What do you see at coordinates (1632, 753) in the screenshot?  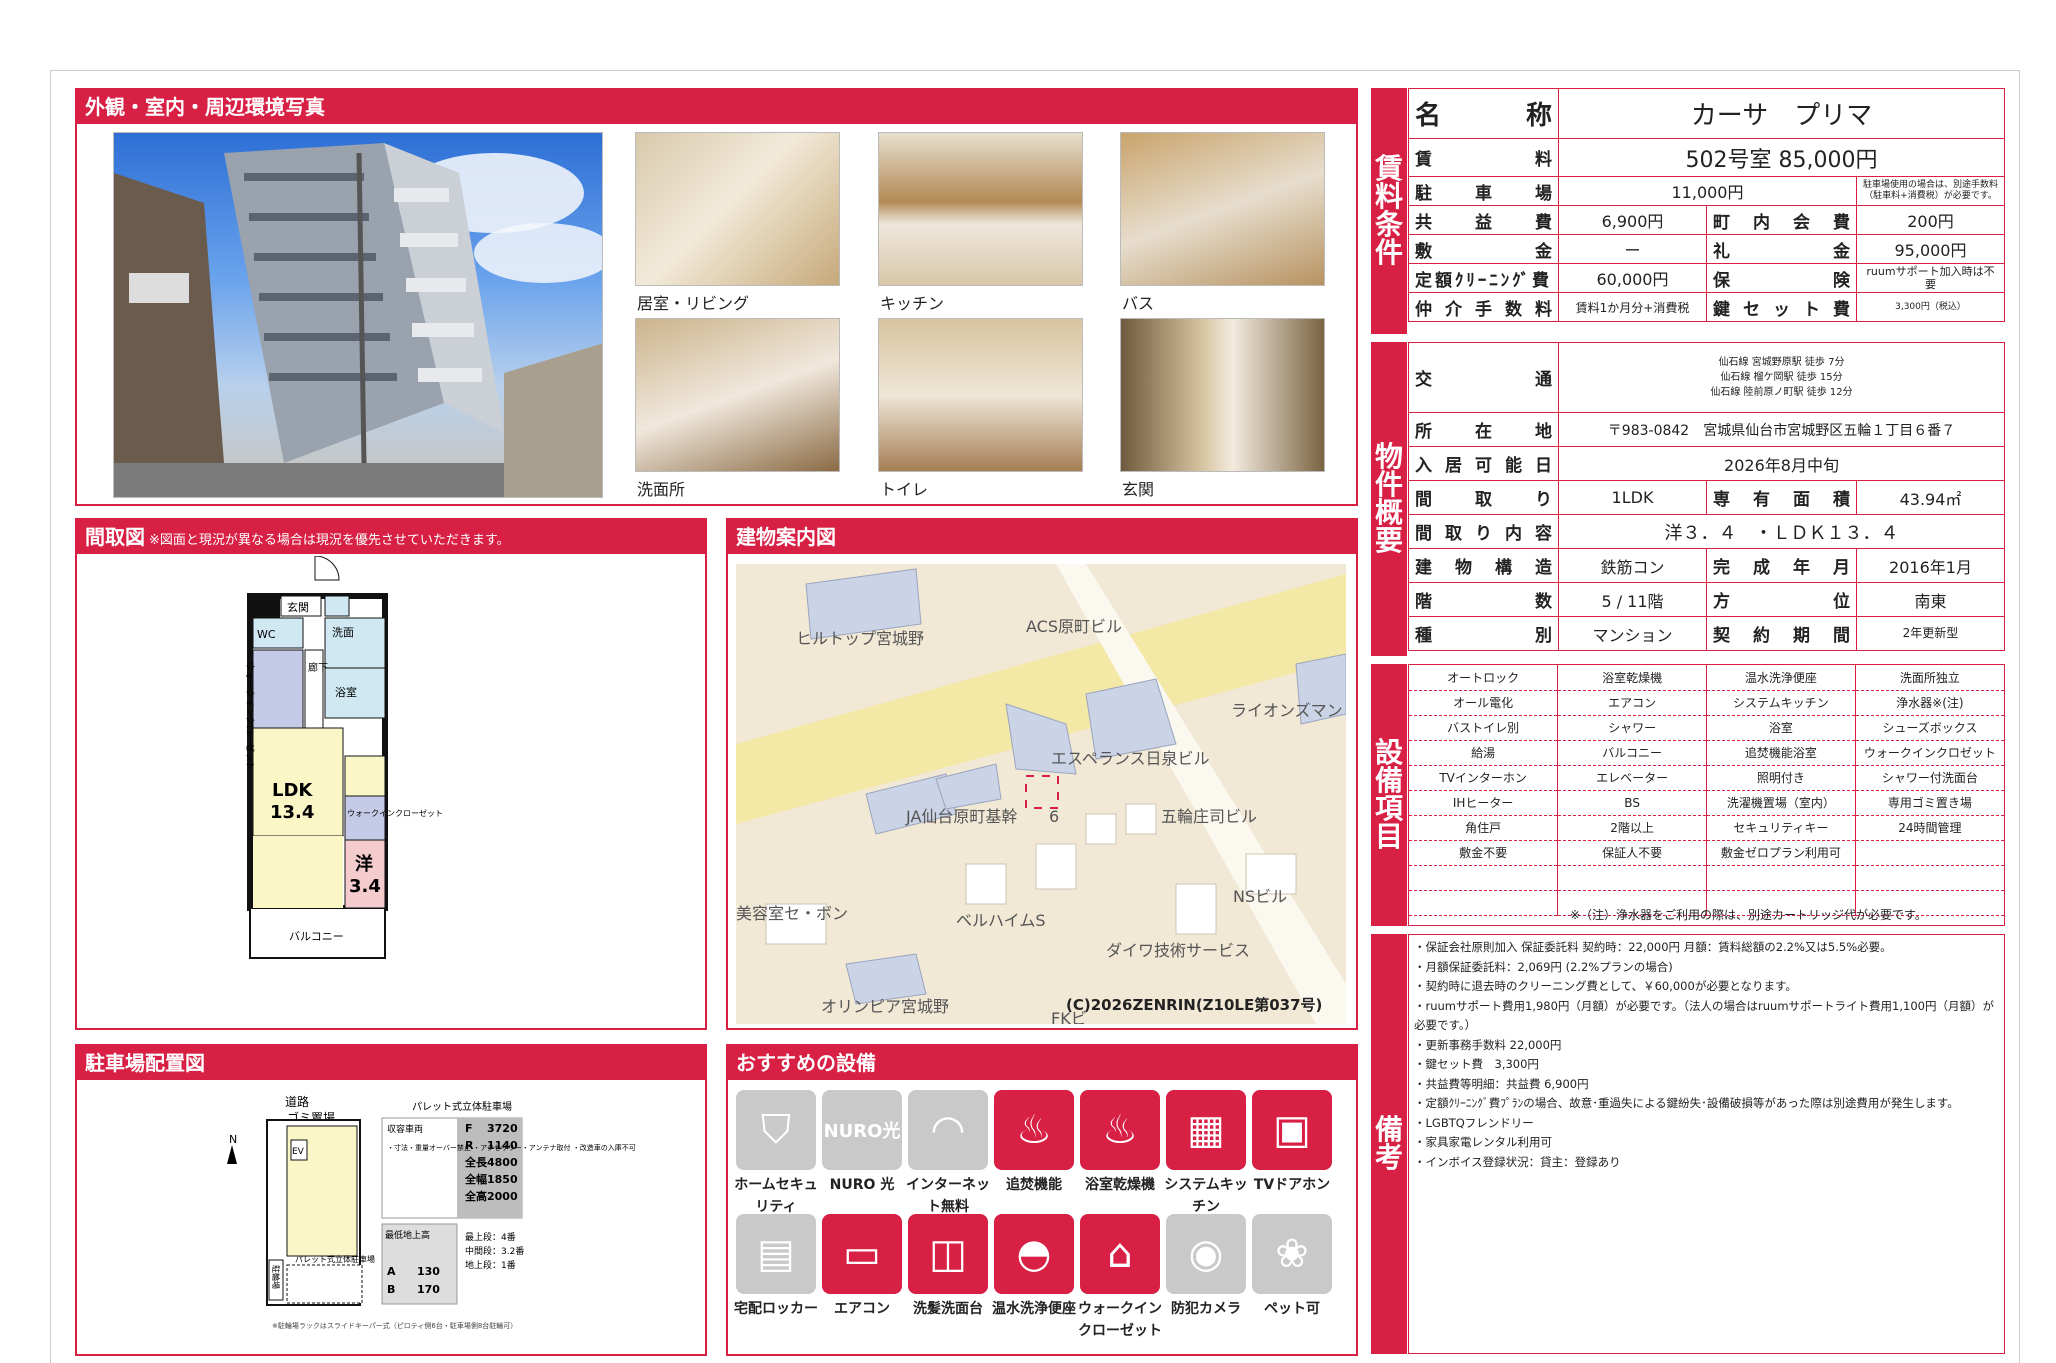 I see `setsubi-cell: バルコニー` at bounding box center [1632, 753].